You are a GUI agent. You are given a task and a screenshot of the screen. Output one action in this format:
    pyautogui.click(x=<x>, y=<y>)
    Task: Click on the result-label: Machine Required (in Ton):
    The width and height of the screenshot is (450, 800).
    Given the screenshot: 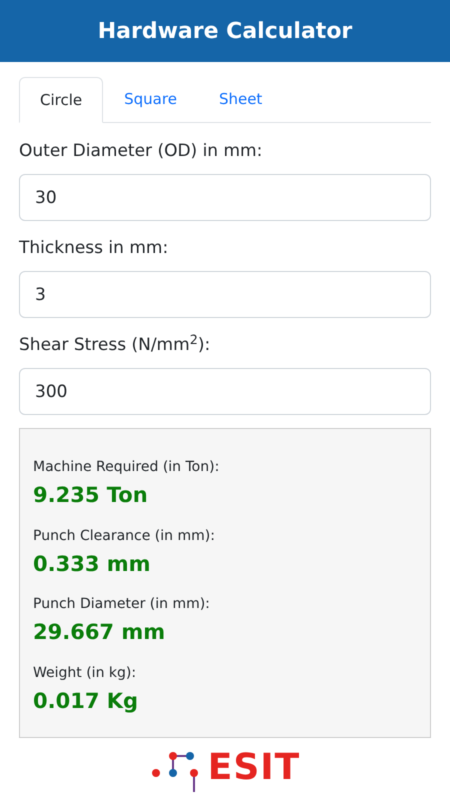 What is the action you would take?
    pyautogui.click(x=126, y=467)
    